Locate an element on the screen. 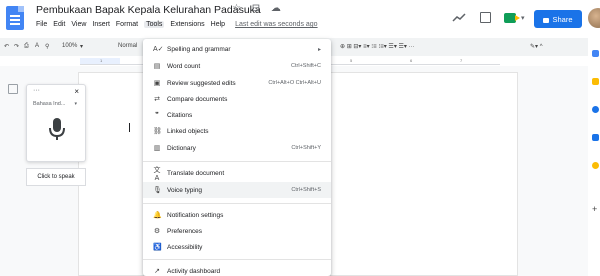 The width and height of the screenshot is (600, 276). menu-item-label: Voice typing is located at coordinates (185, 190).